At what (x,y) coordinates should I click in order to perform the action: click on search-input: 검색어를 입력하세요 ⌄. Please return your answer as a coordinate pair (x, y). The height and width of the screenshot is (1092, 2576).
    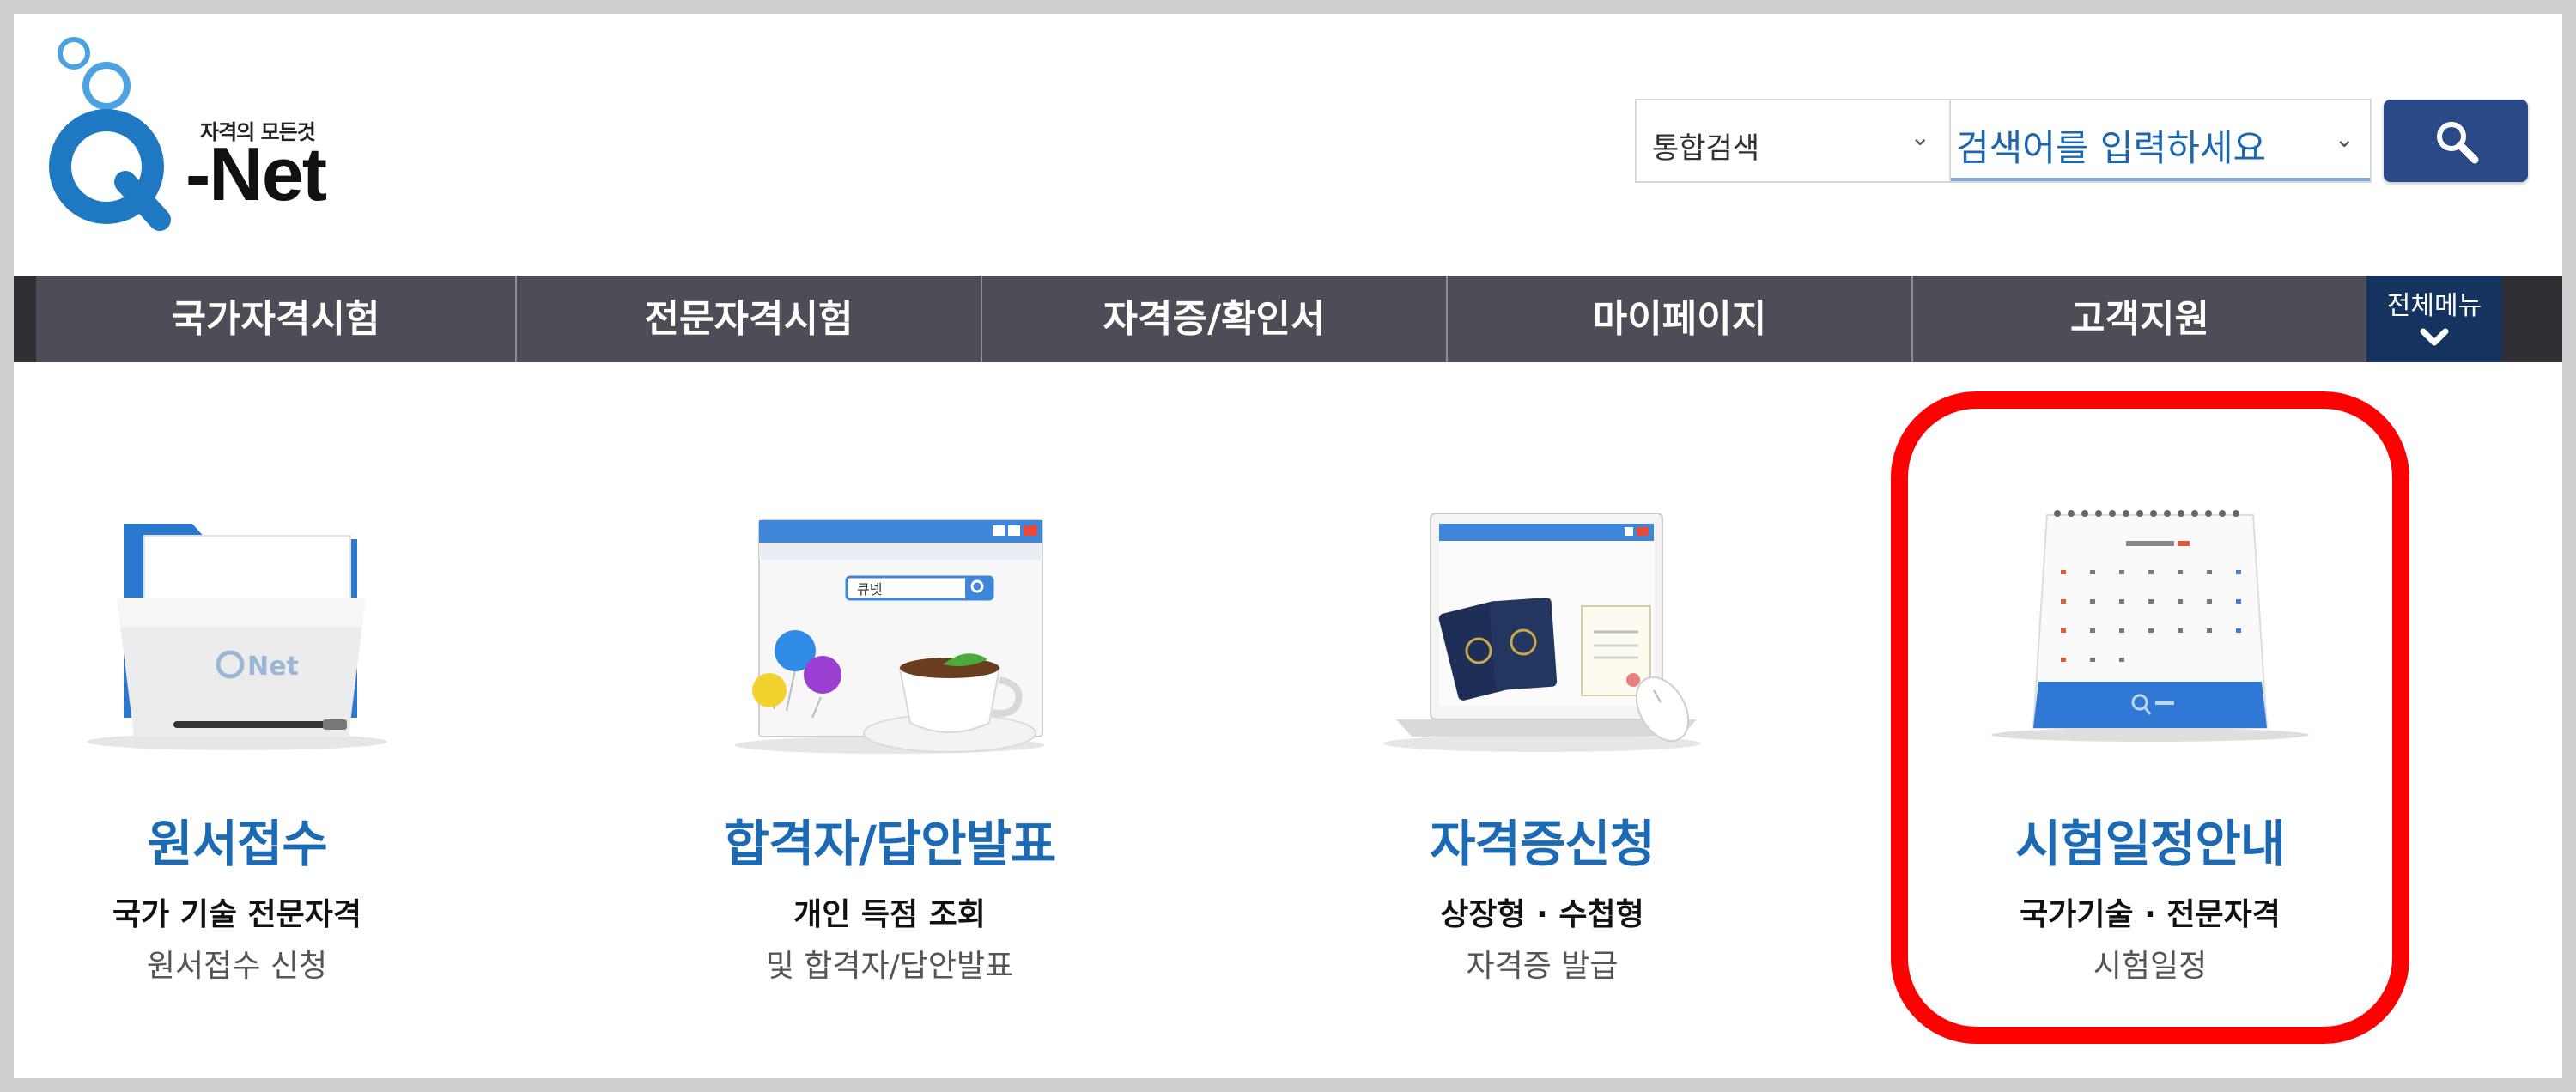
    Looking at the image, I should click on (2162, 141).